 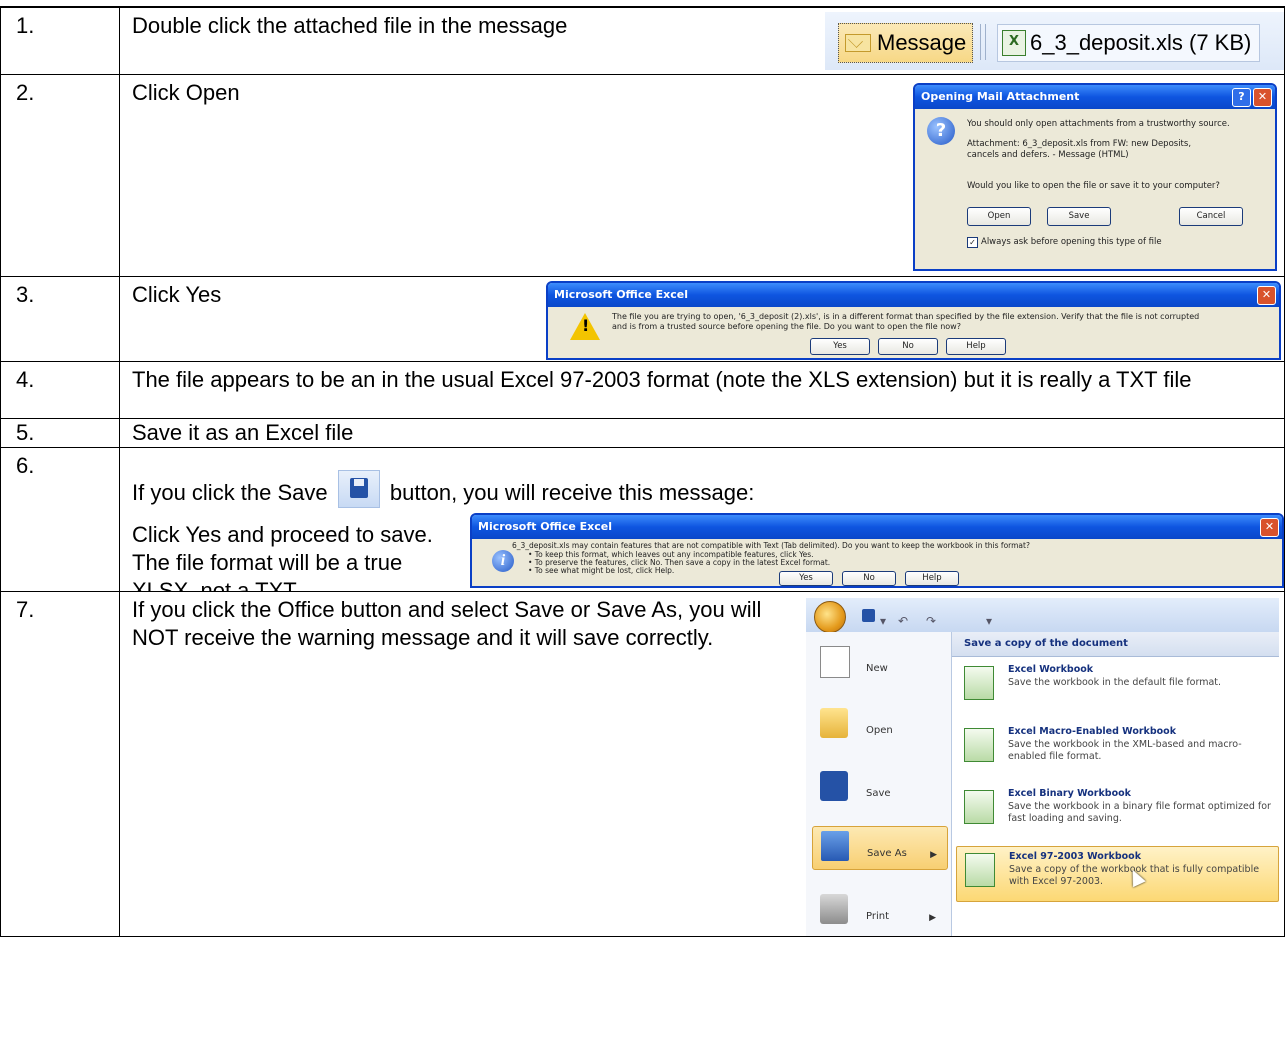 I want to click on step-note-line: Click Yes and proceed to save., so click(x=282, y=534).